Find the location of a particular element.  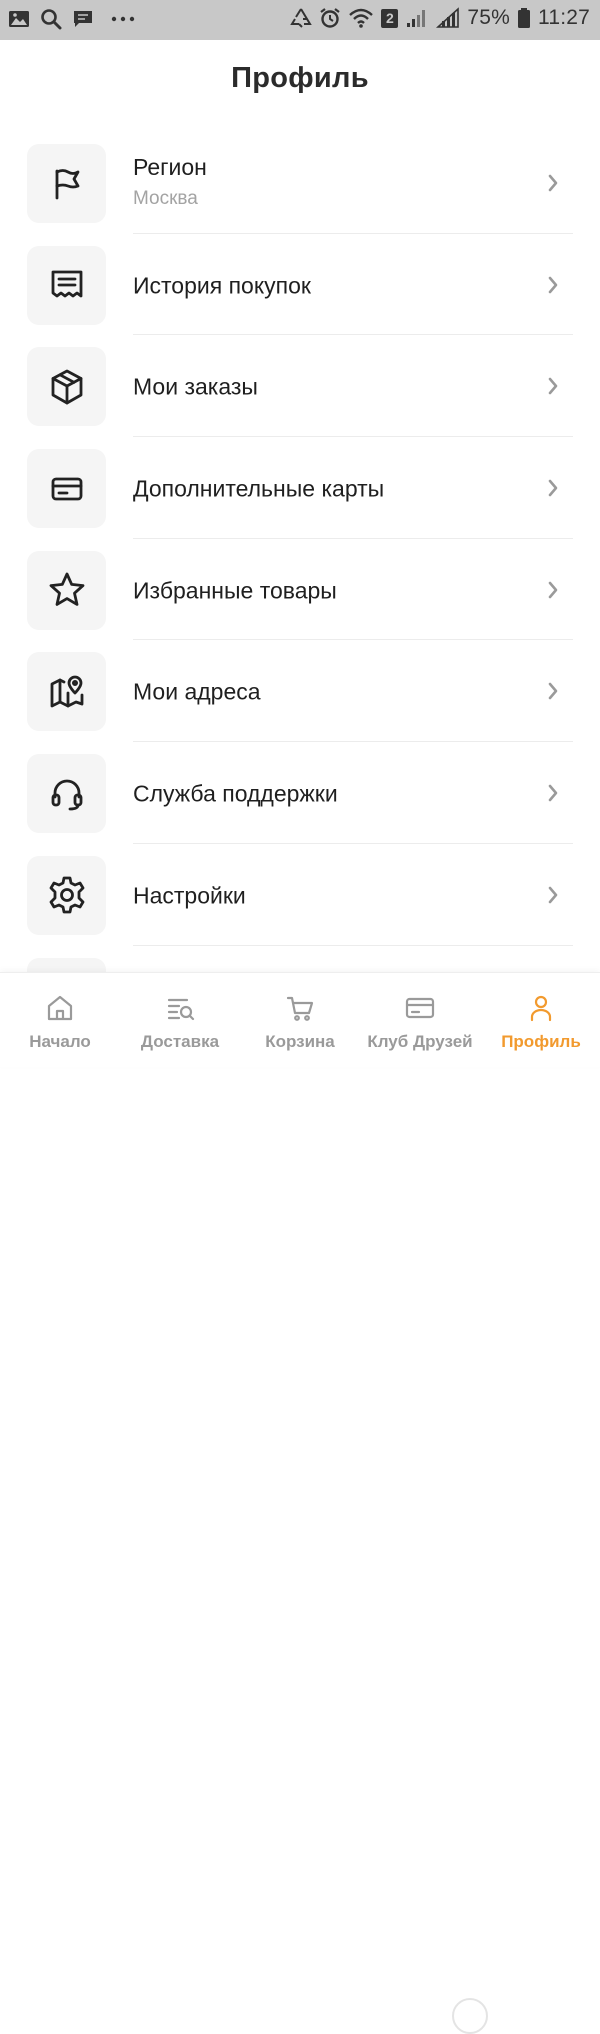

nav-profile: Профиль is located at coordinates (541, 1020).